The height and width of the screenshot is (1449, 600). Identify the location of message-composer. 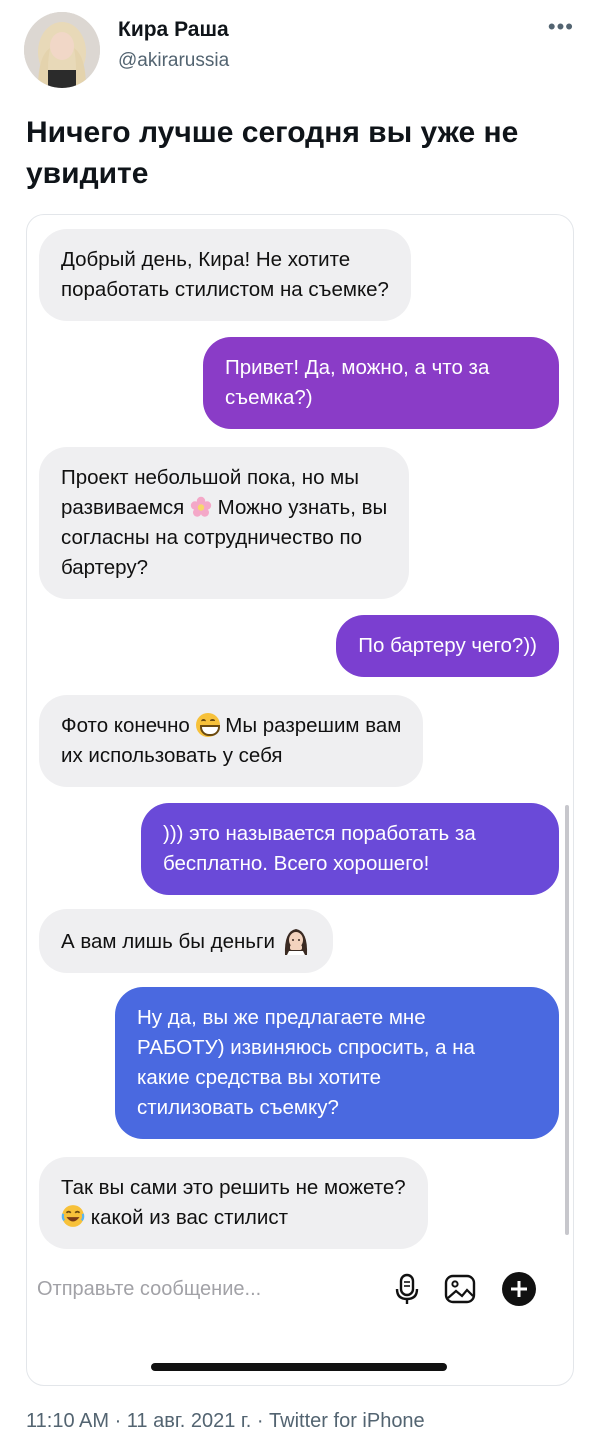
(300, 1289).